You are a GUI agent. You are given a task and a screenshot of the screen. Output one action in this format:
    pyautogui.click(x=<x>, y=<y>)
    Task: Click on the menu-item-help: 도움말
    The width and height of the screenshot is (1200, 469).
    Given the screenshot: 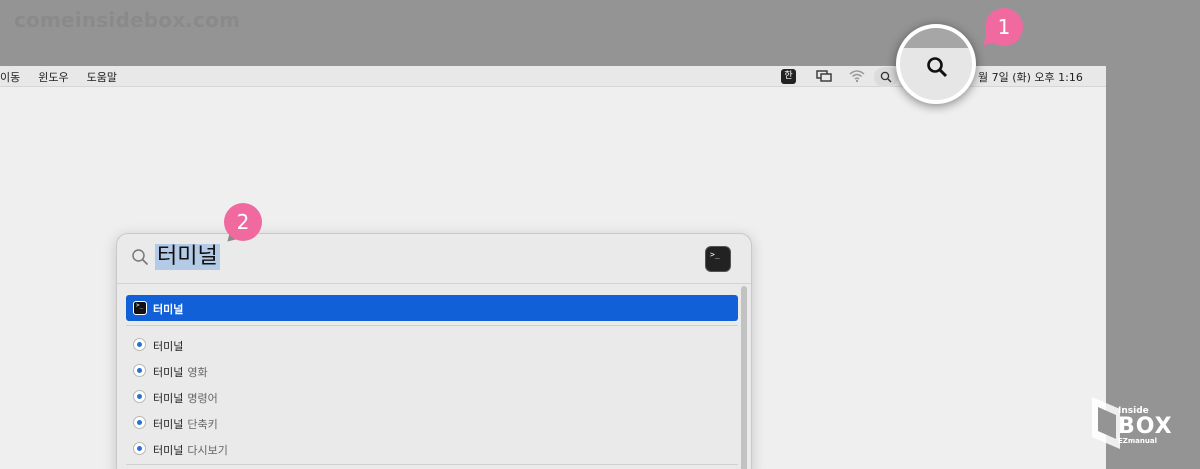 What is the action you would take?
    pyautogui.click(x=102, y=77)
    